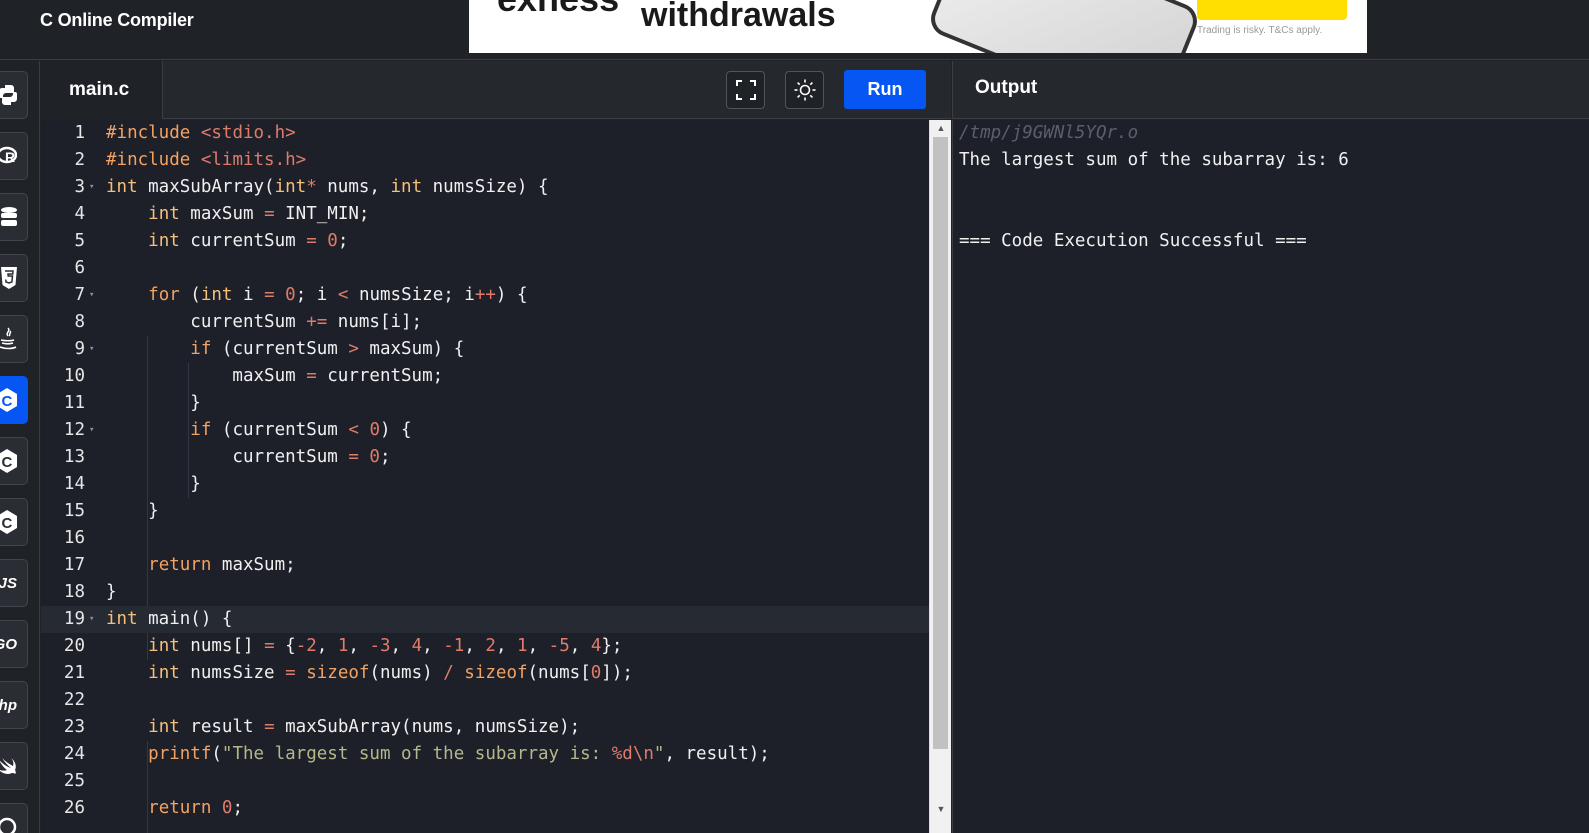 Image resolution: width=1589 pixels, height=833 pixels. What do you see at coordinates (558, 10) in the screenshot?
I see `ad-brand: exness` at bounding box center [558, 10].